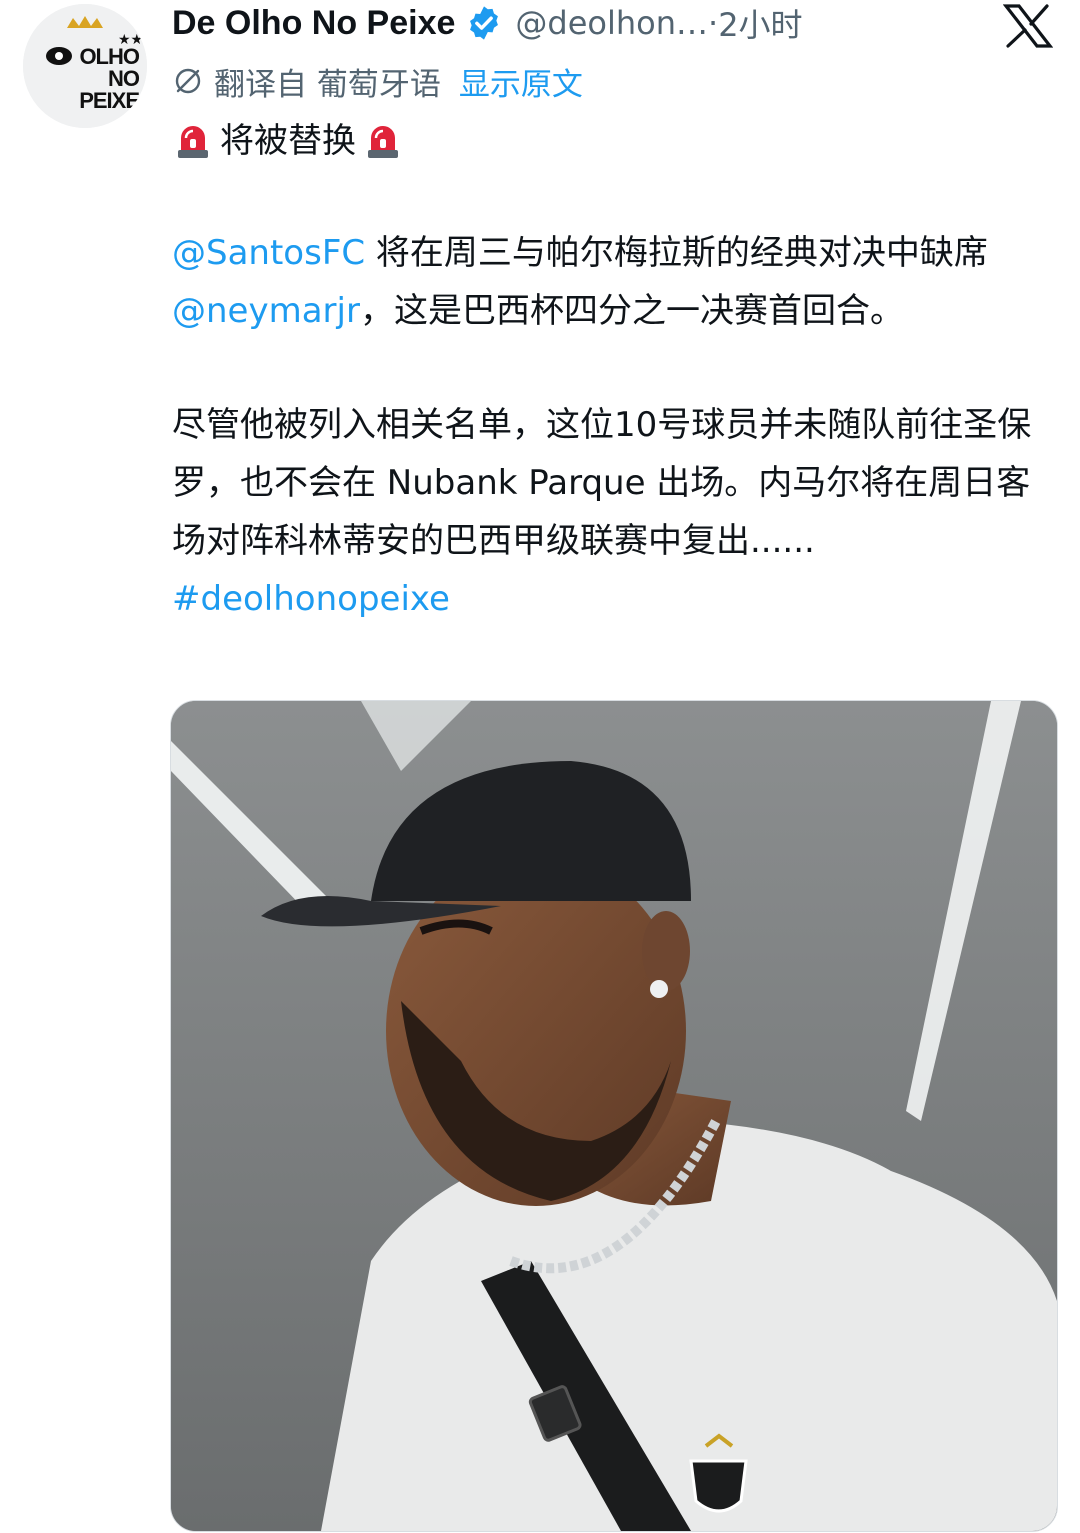 This screenshot has width=1080, height=1533. I want to click on show-original-link: 显示原文, so click(521, 81).